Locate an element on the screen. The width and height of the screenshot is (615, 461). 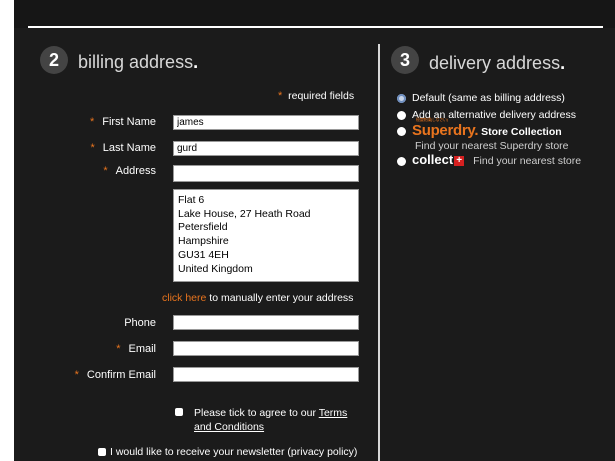
terms-link: Terms is located at coordinates (333, 413).